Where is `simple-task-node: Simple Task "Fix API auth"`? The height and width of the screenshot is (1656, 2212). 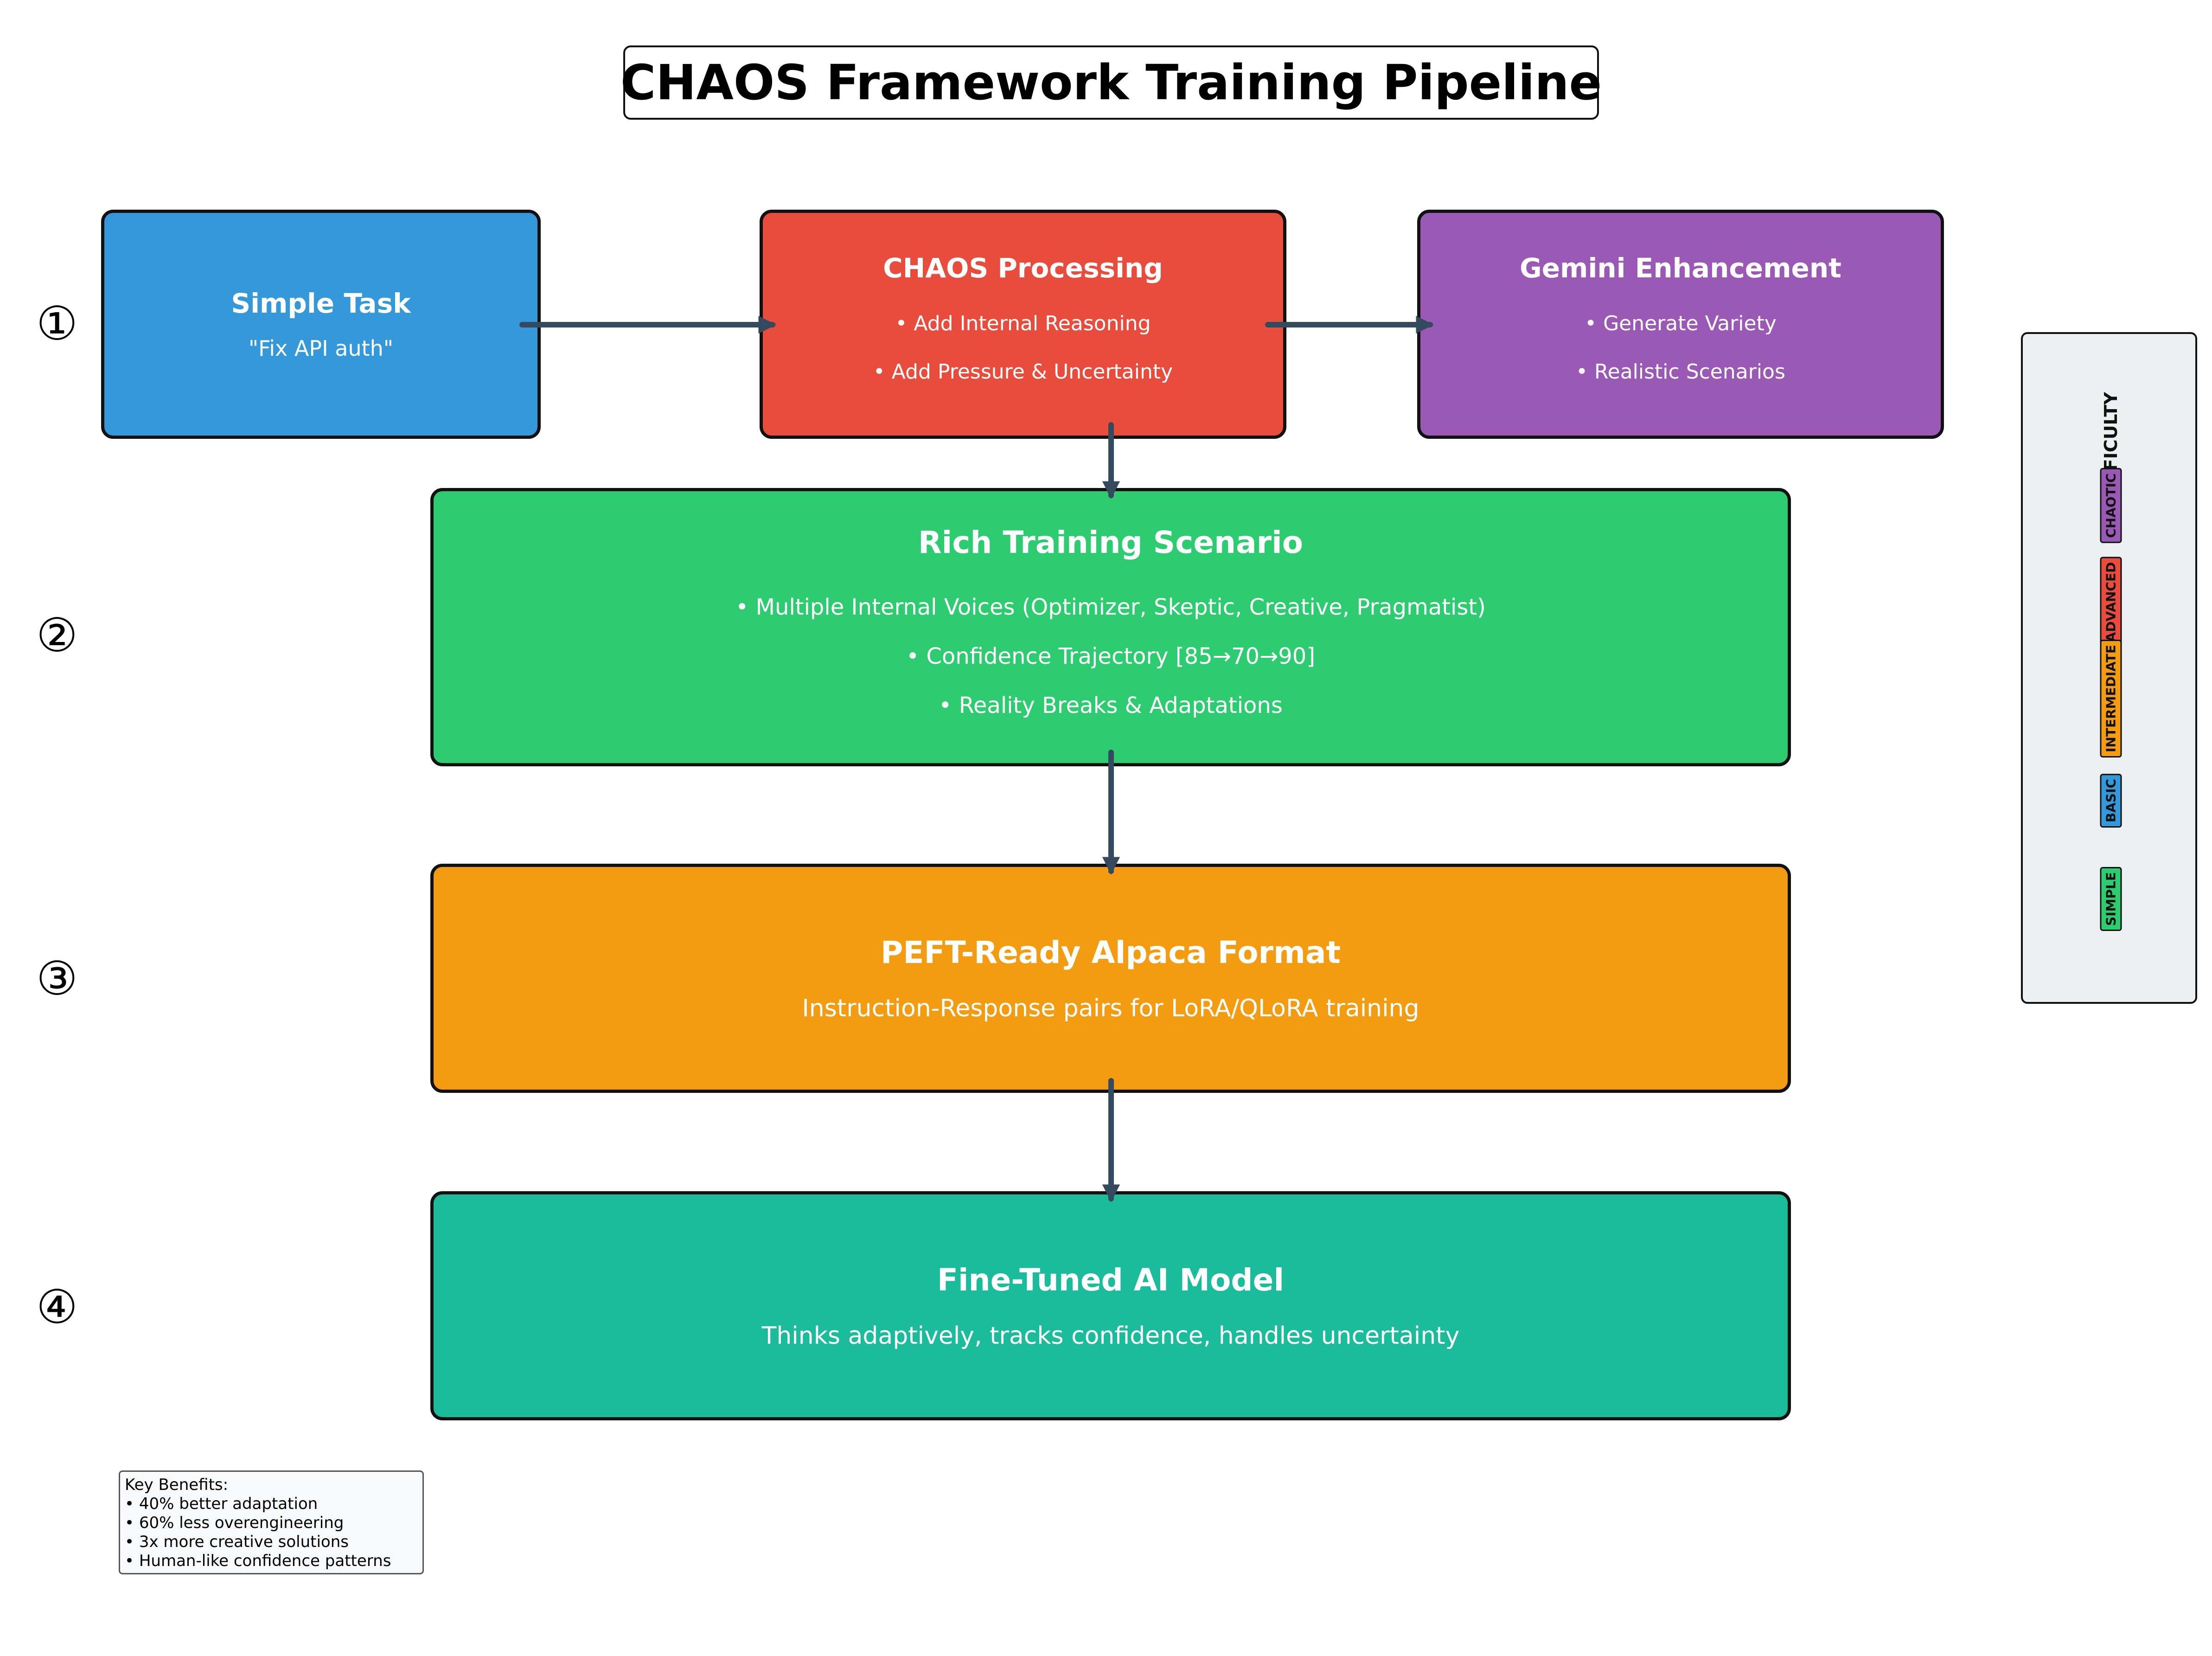
simple-task-node: Simple Task "Fix API auth" is located at coordinates (321, 324).